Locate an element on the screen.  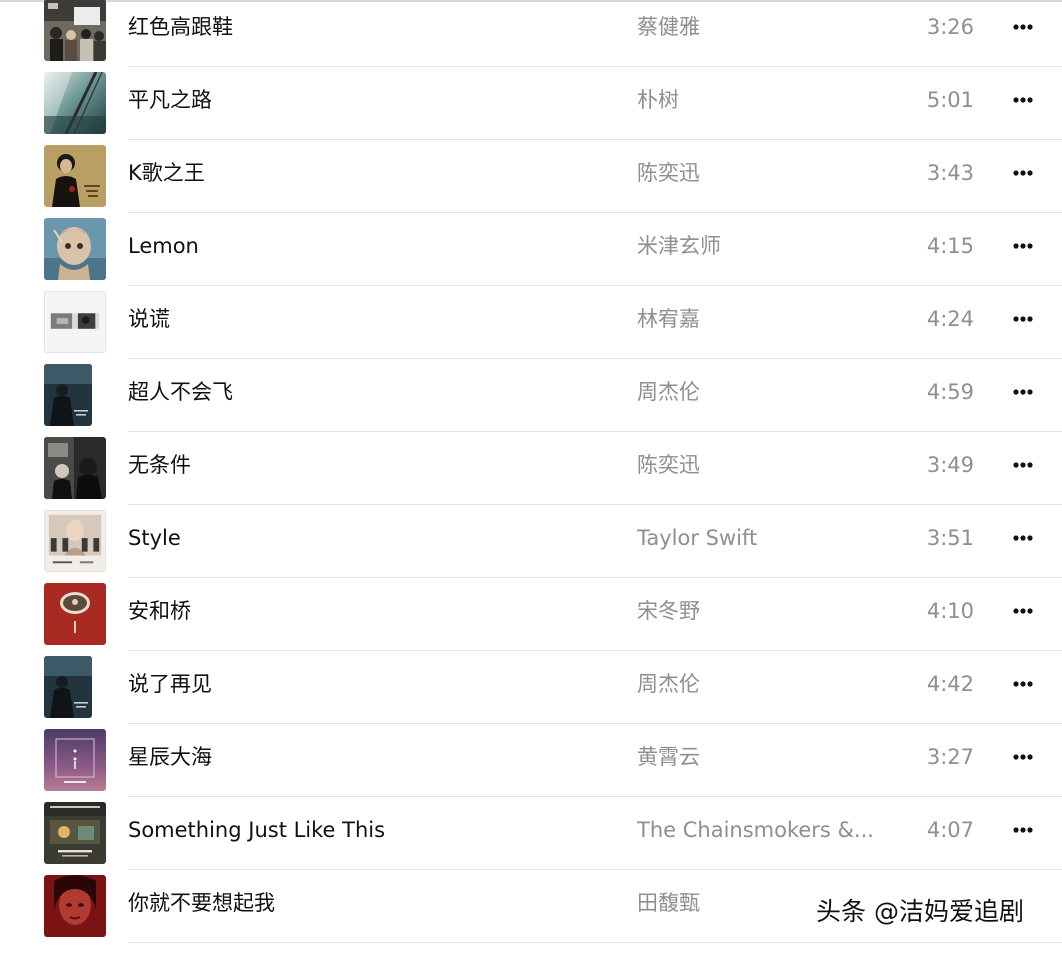
song-duration: 4:24 is located at coordinates (950, 319).